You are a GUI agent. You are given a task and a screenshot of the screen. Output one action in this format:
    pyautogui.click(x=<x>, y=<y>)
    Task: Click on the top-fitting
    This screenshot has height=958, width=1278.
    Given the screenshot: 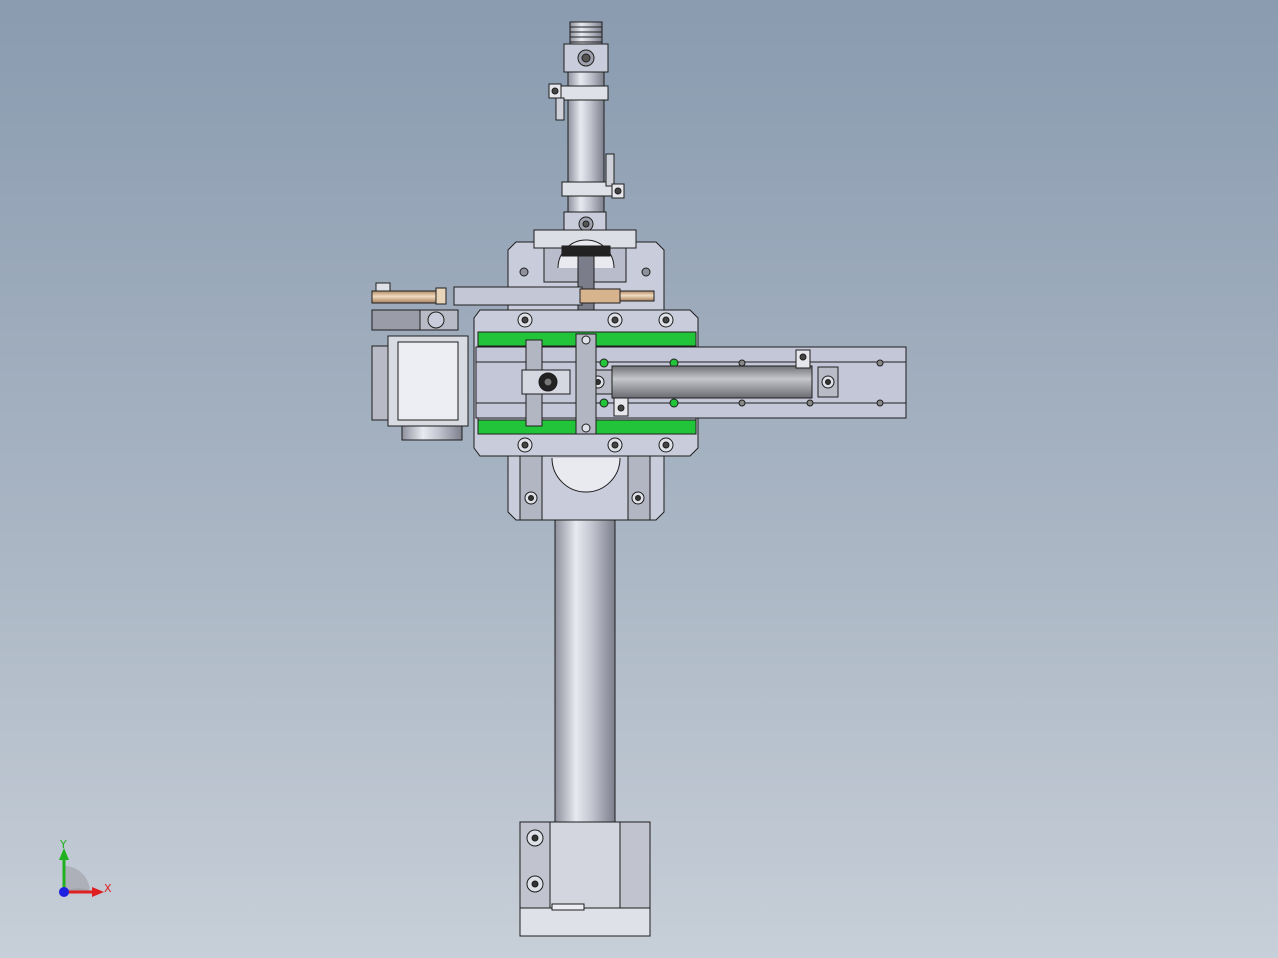 What is the action you would take?
    pyautogui.click(x=586, y=47)
    